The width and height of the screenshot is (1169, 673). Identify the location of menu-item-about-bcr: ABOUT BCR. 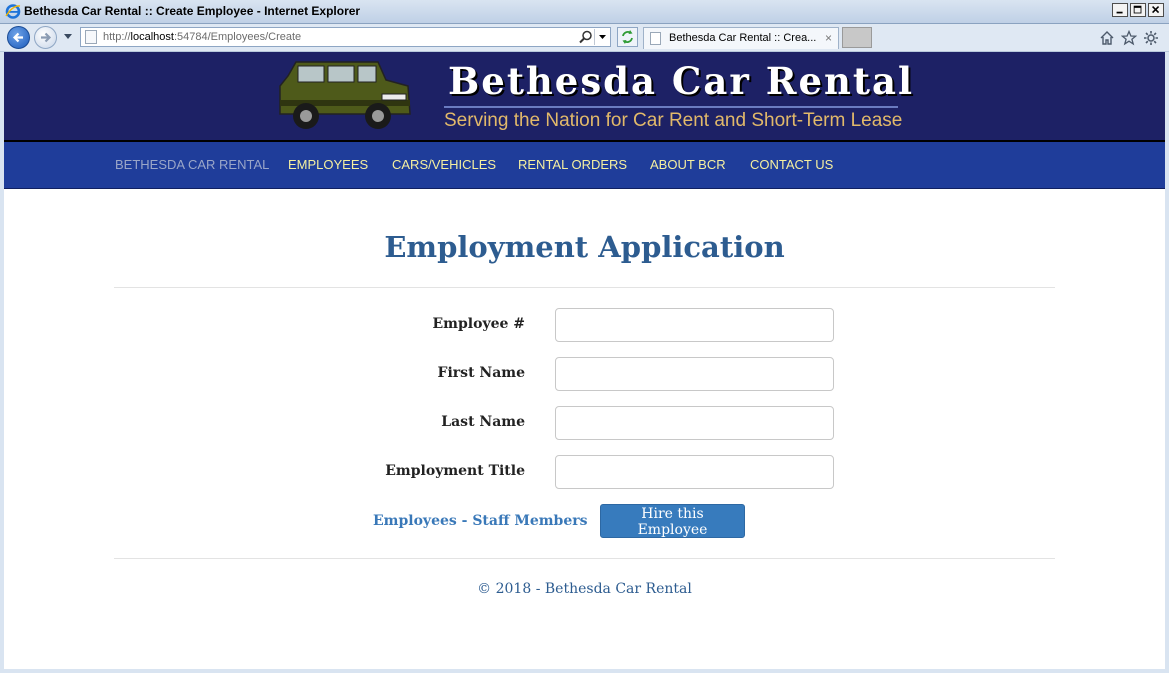
(688, 164).